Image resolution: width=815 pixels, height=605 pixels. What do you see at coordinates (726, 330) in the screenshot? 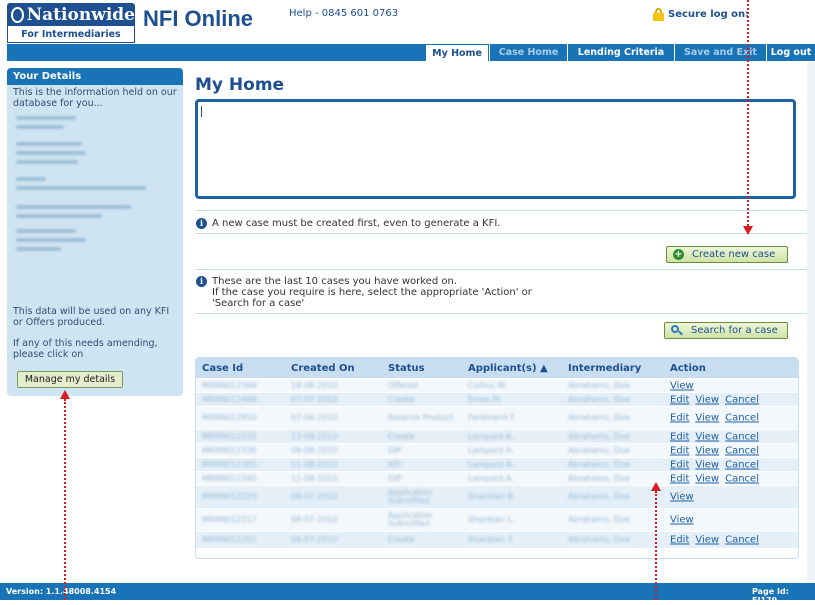
I see `search-for-case-button: Search for a case` at bounding box center [726, 330].